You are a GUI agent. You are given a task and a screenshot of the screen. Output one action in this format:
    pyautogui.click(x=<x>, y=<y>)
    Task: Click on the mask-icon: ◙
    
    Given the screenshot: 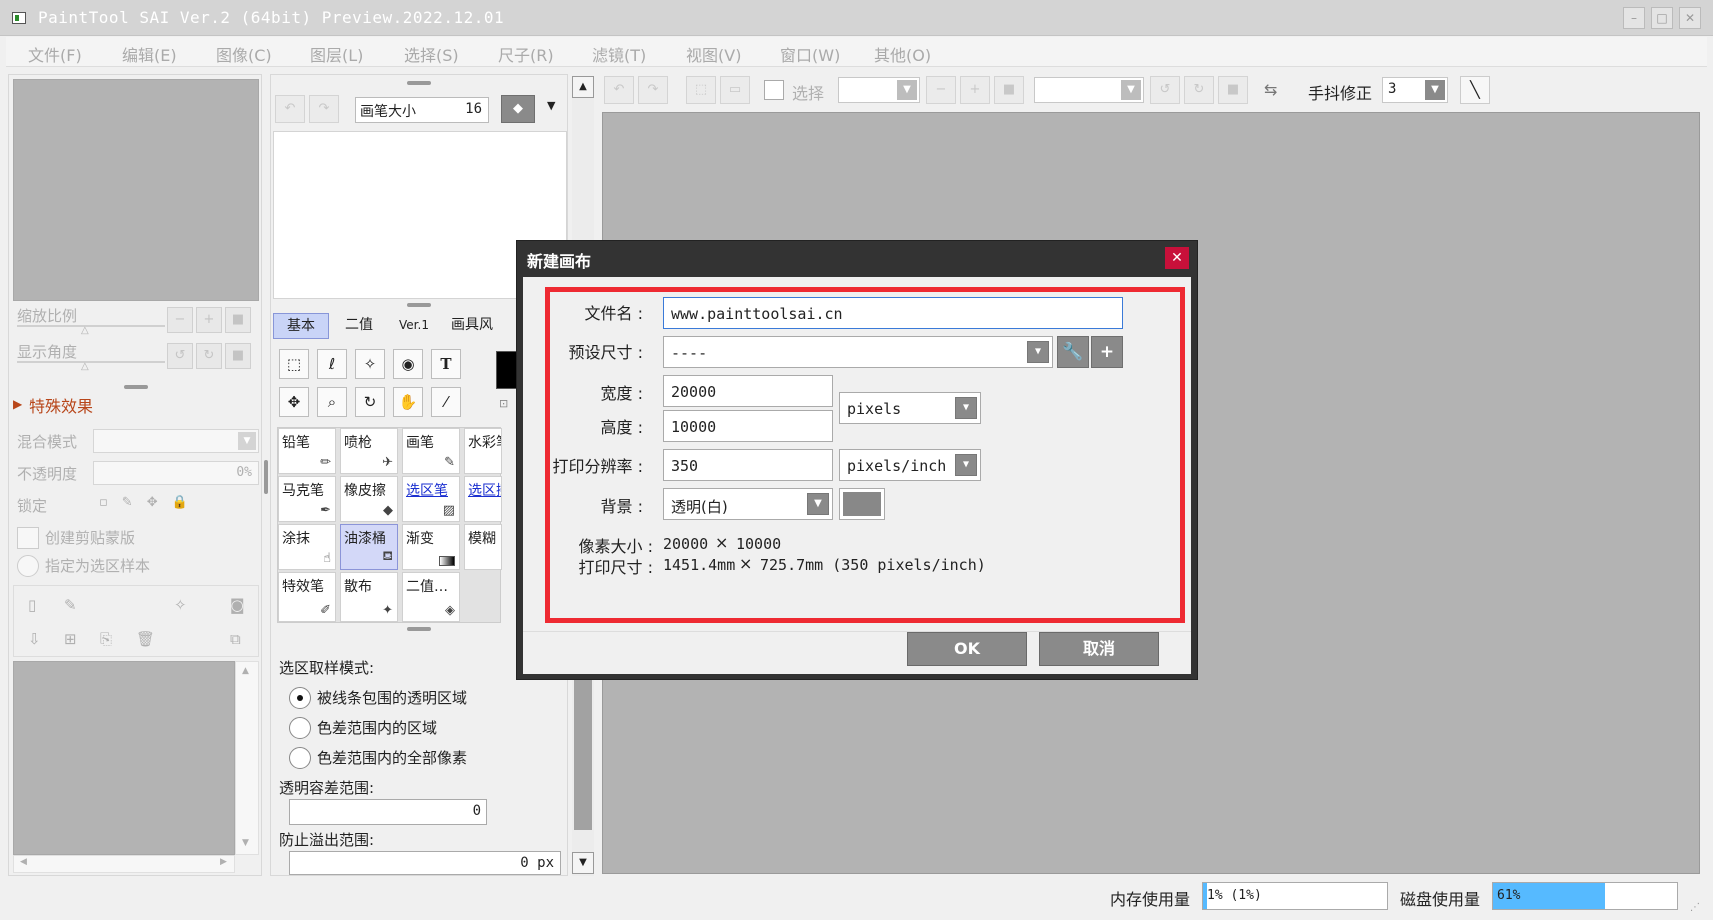 What is the action you would take?
    pyautogui.click(x=237, y=605)
    